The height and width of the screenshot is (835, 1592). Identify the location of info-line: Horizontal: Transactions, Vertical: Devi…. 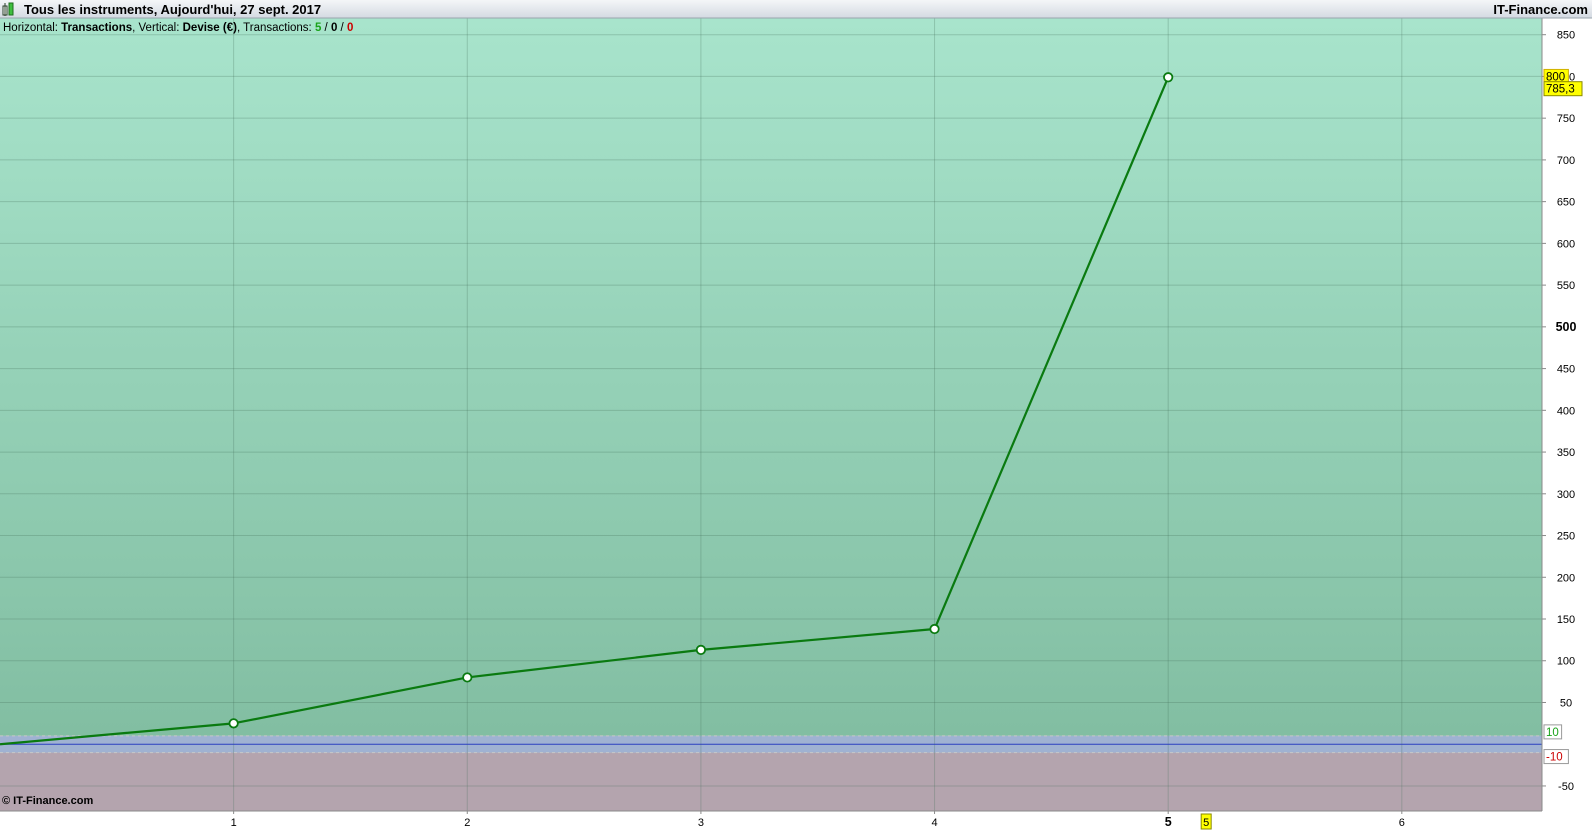
(178, 28).